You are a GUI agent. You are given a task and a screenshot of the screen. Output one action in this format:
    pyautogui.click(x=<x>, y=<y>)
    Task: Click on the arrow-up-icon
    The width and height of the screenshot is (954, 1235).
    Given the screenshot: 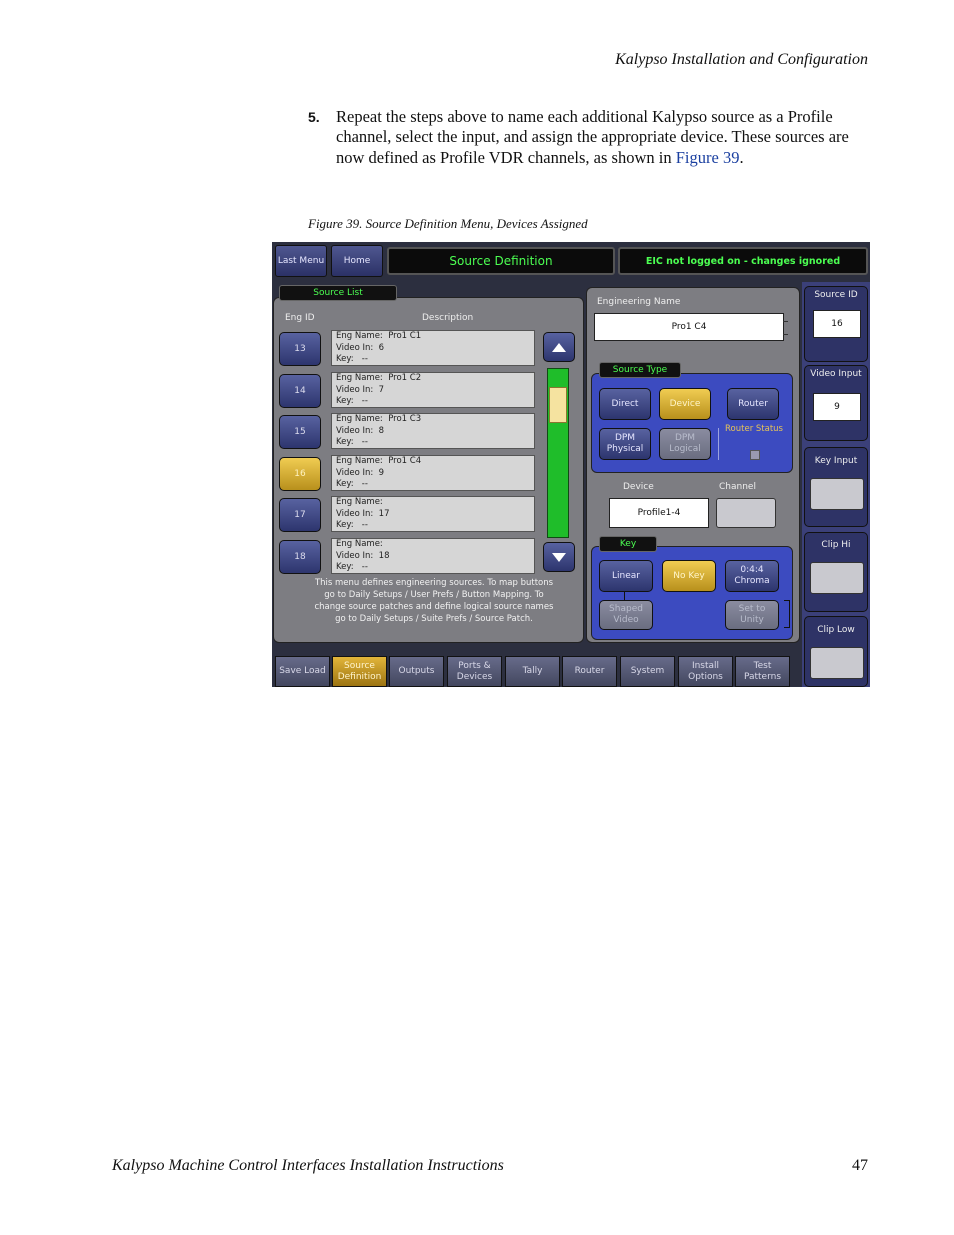 What is the action you would take?
    pyautogui.click(x=559, y=347)
    